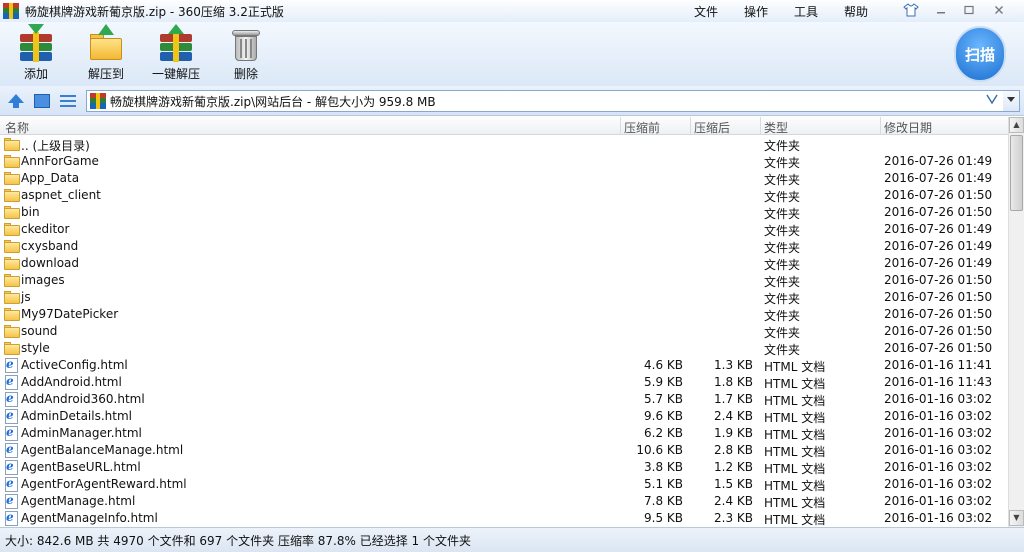  I want to click on file-size: 5.7 KB, so click(663, 399).